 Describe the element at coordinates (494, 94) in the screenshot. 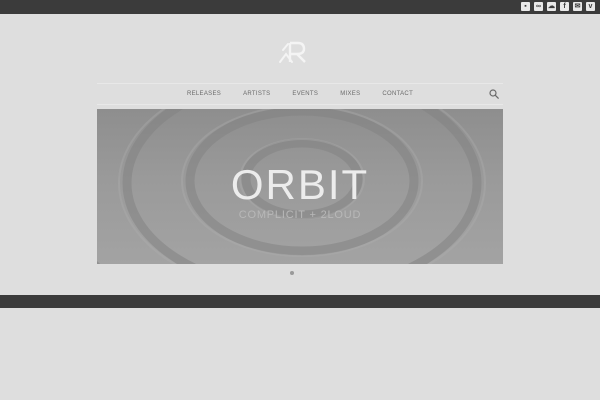

I see `search-icon` at that location.